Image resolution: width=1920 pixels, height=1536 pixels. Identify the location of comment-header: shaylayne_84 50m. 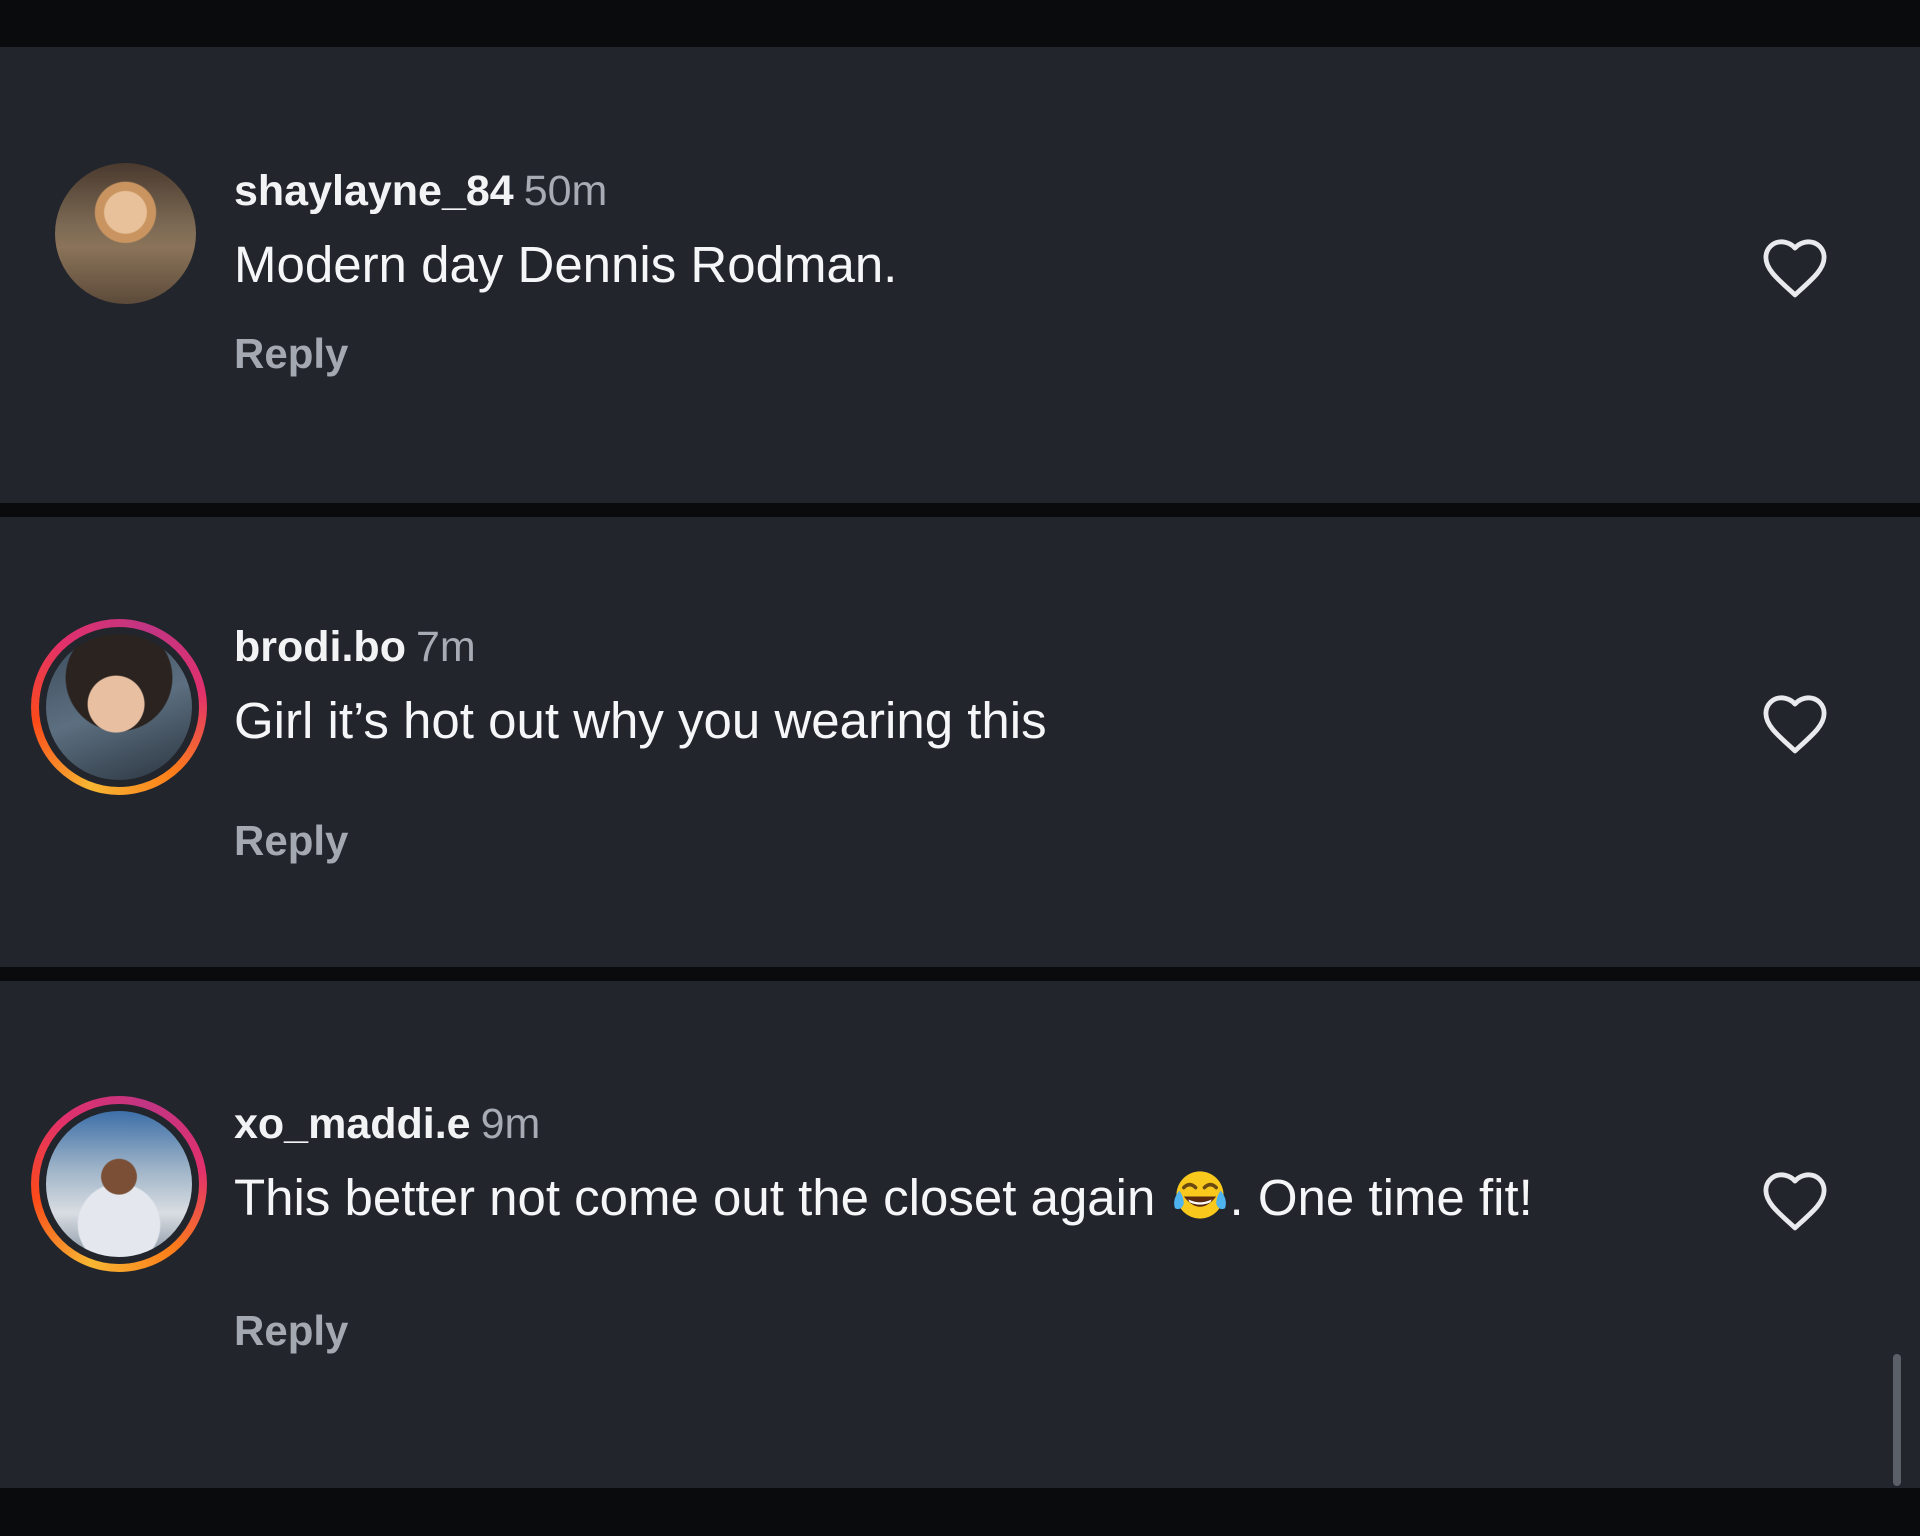
(420, 191).